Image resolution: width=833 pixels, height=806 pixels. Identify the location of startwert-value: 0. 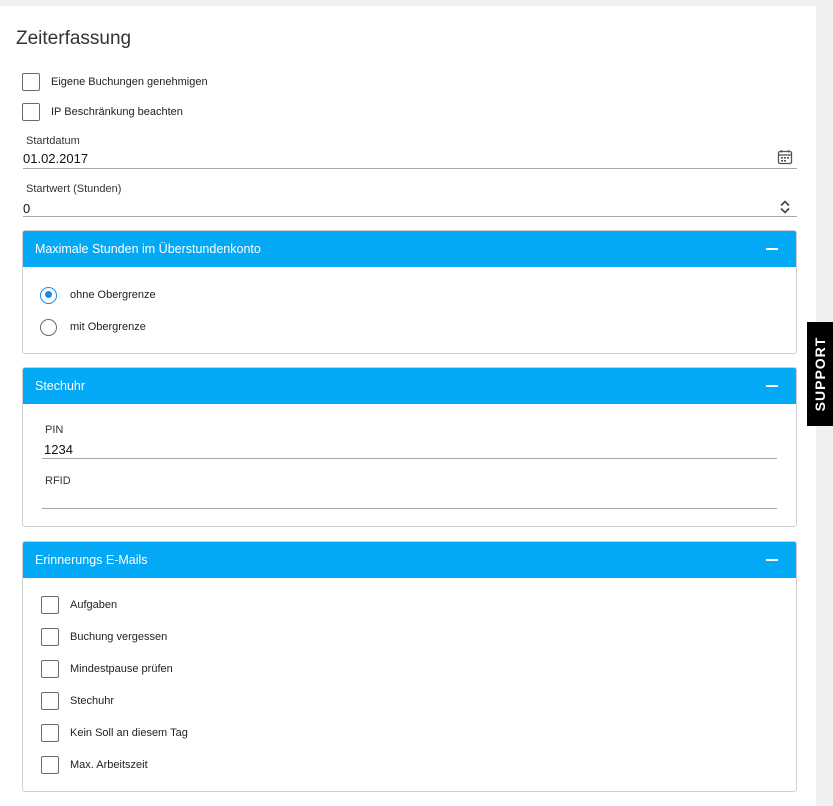
(26, 208).